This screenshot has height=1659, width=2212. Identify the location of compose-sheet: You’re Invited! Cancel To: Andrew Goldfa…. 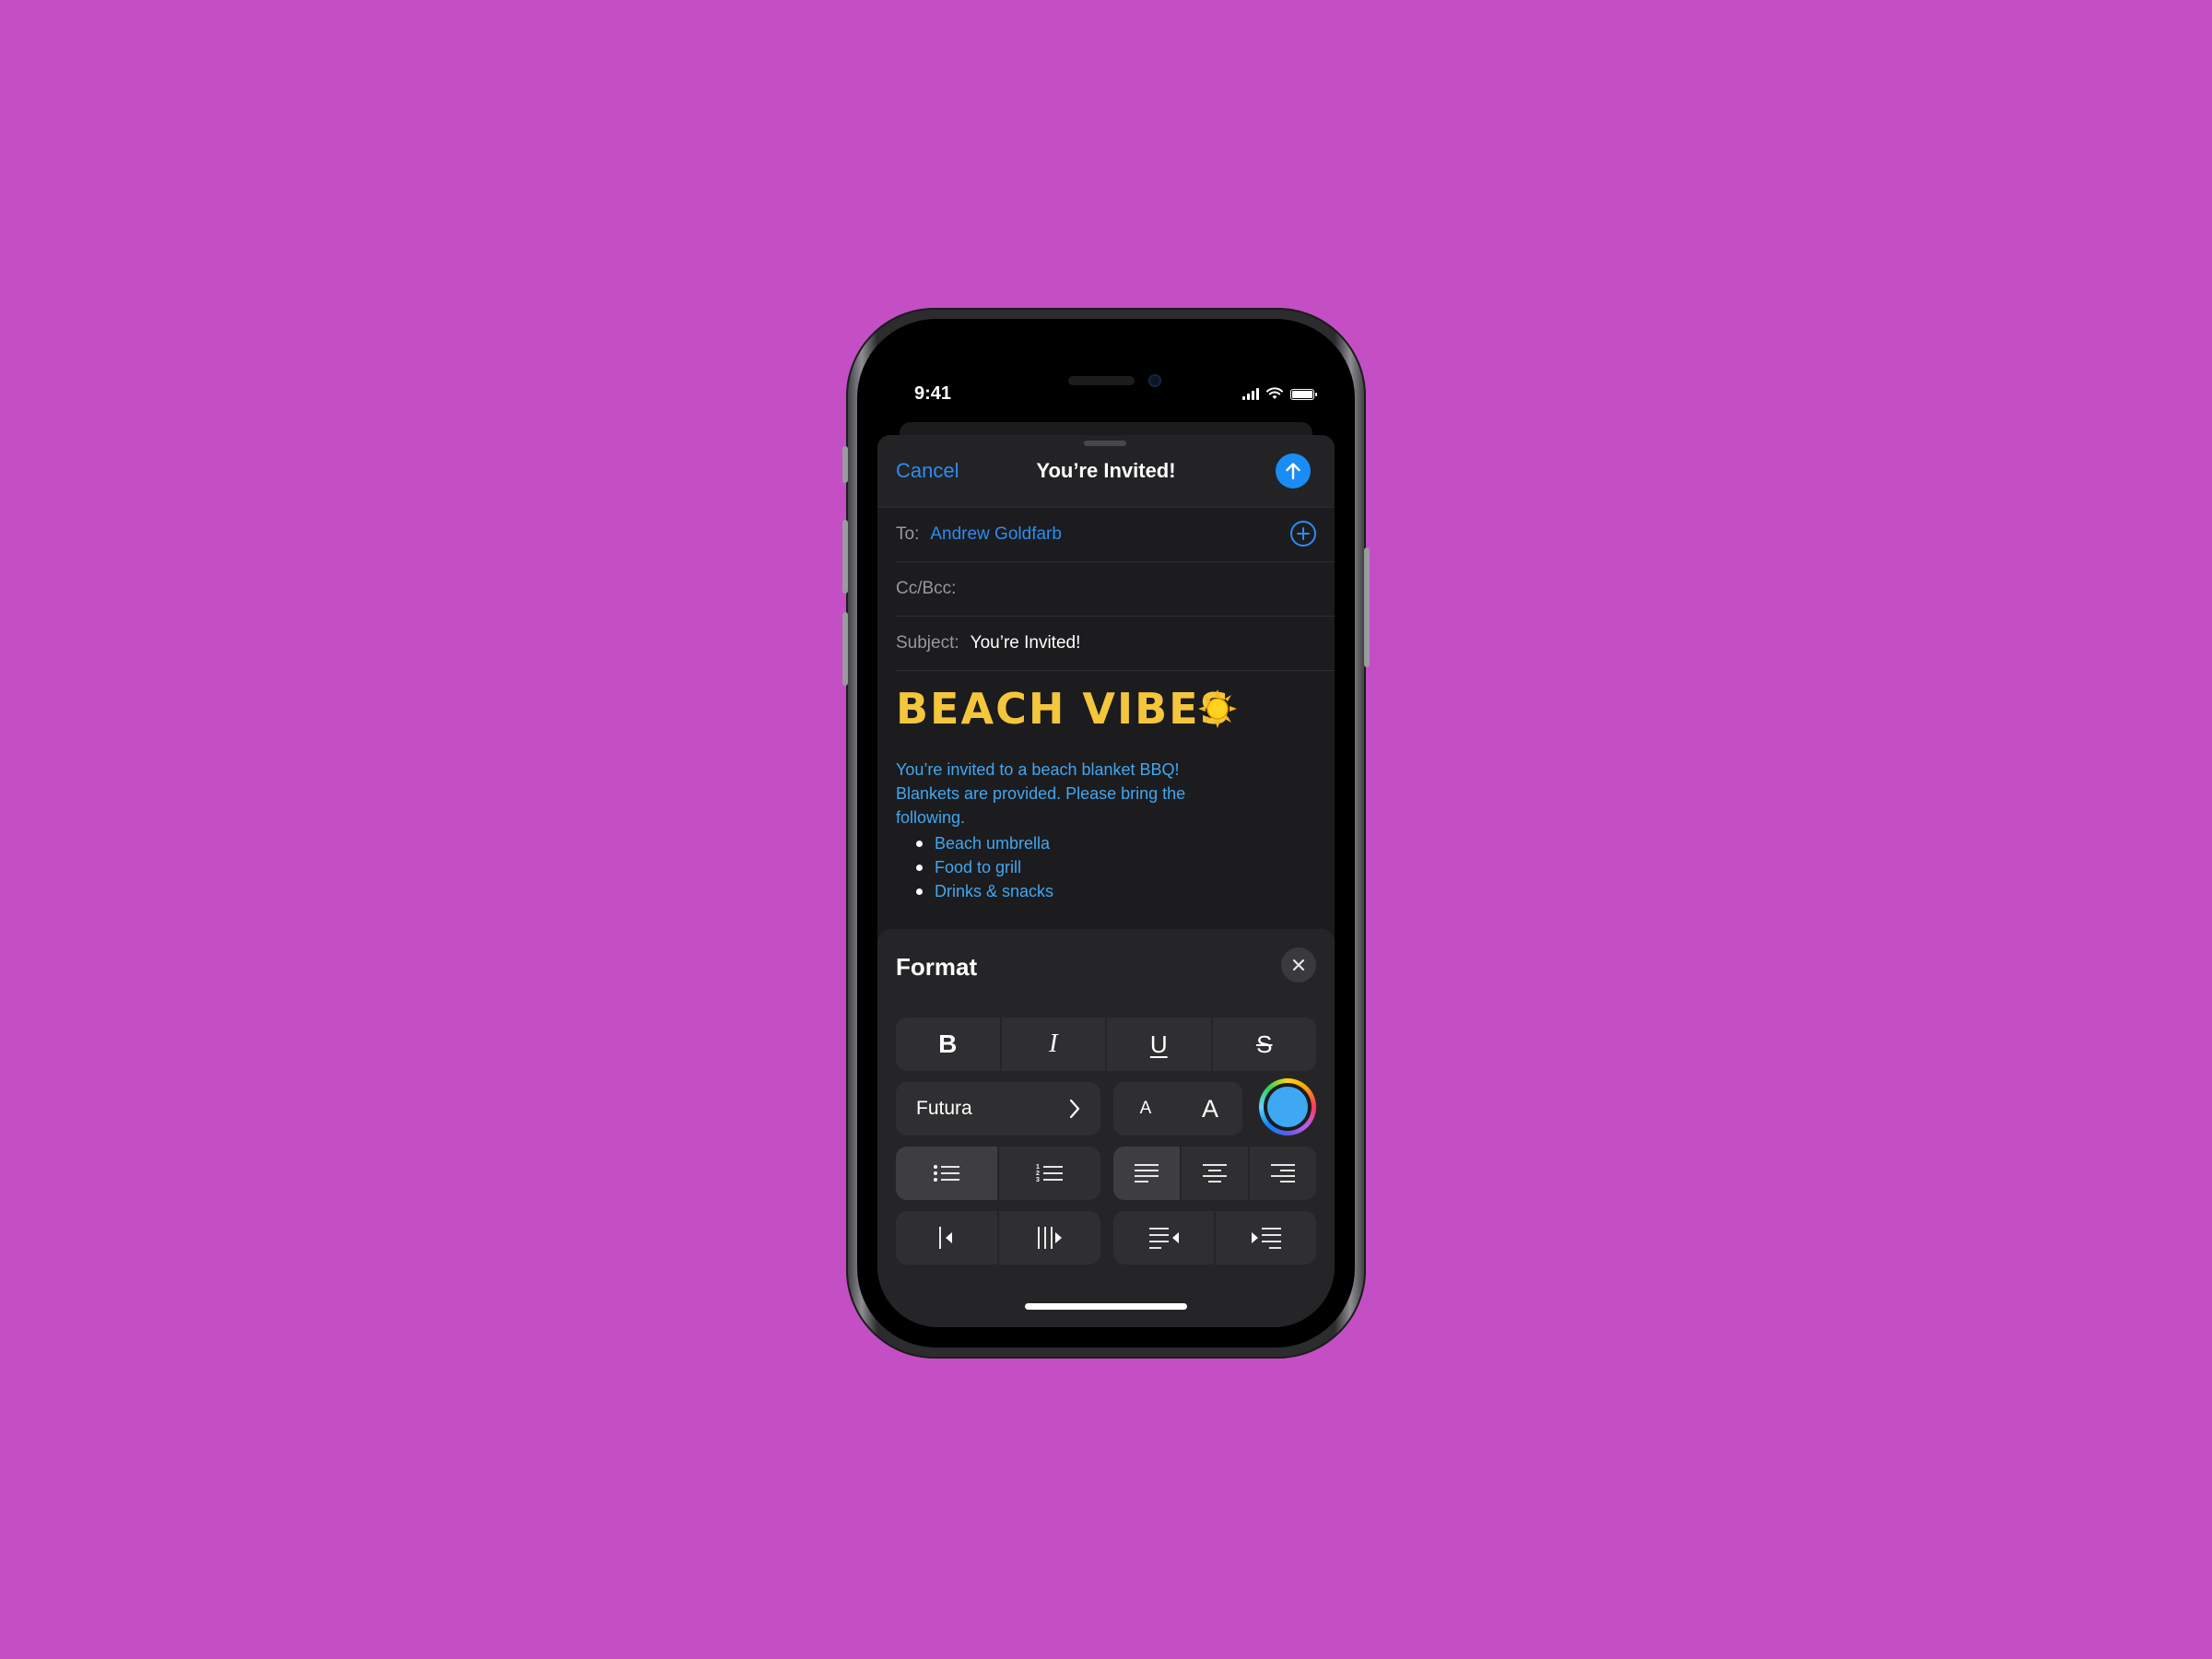
(1106, 881).